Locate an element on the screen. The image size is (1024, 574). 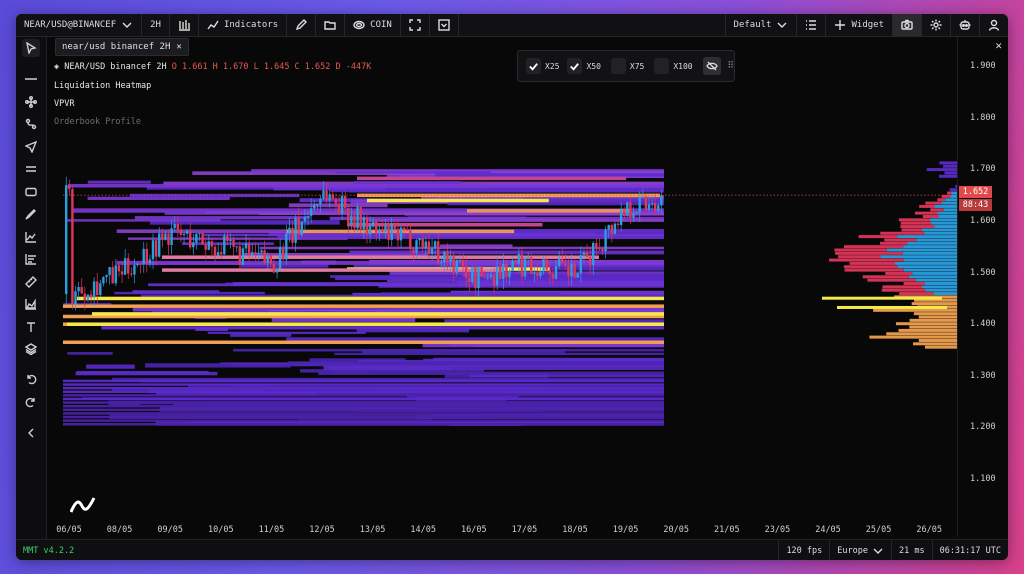
legend-study-orderbook: Orderbook Profile is located at coordinates (97, 122).